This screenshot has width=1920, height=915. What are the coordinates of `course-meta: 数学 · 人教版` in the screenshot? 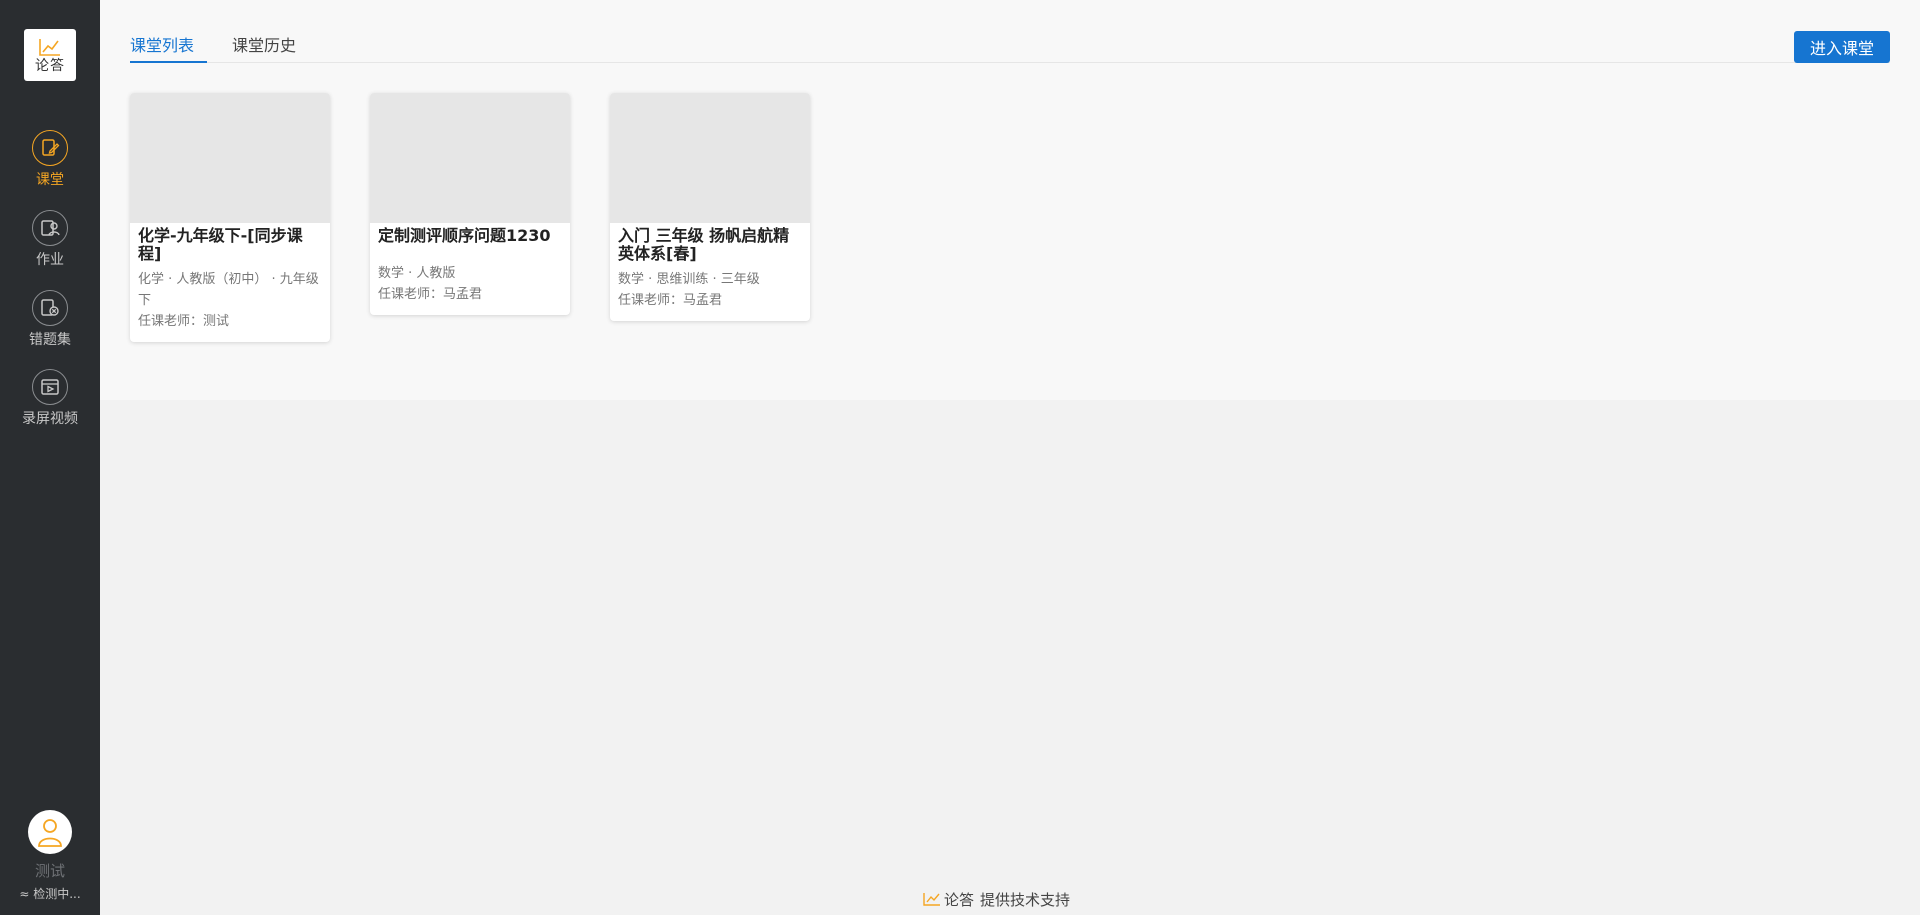 It's located at (417, 273).